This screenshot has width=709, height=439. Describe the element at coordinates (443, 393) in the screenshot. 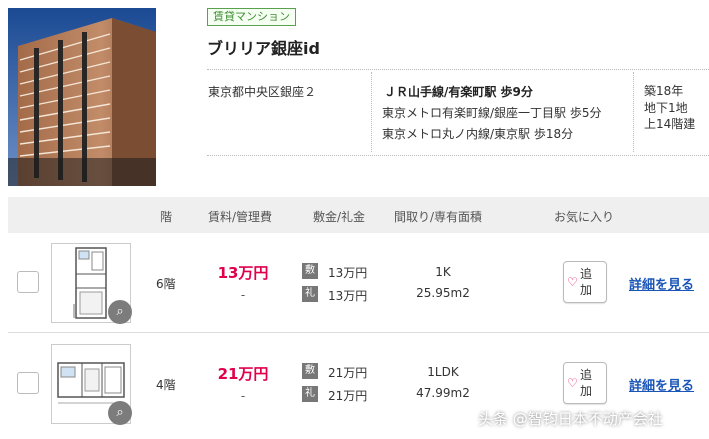

I see `floor-area: 47.99m2` at that location.